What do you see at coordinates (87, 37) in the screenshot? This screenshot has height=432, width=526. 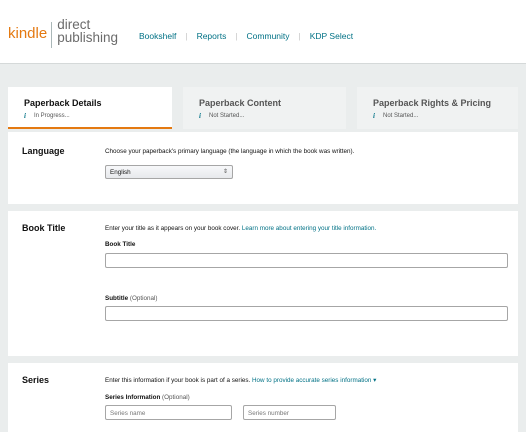 I see `logo-line-publishing: publishing` at bounding box center [87, 37].